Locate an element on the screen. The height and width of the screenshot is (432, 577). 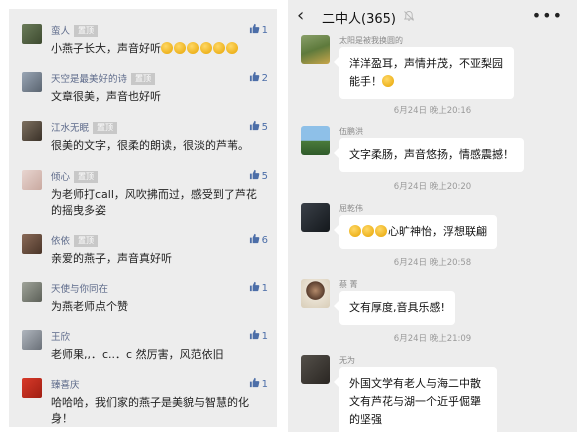
like-button: 6 is located at coordinates (258, 239).